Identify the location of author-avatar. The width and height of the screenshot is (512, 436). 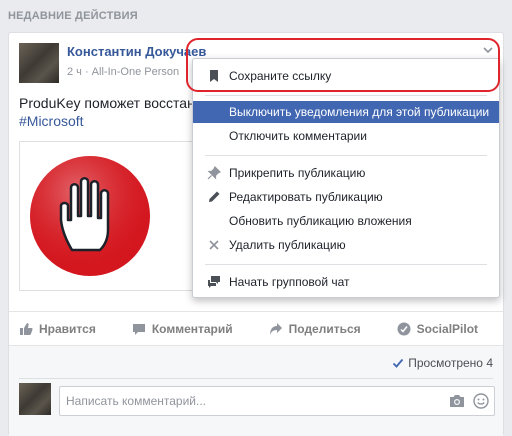
(39, 63).